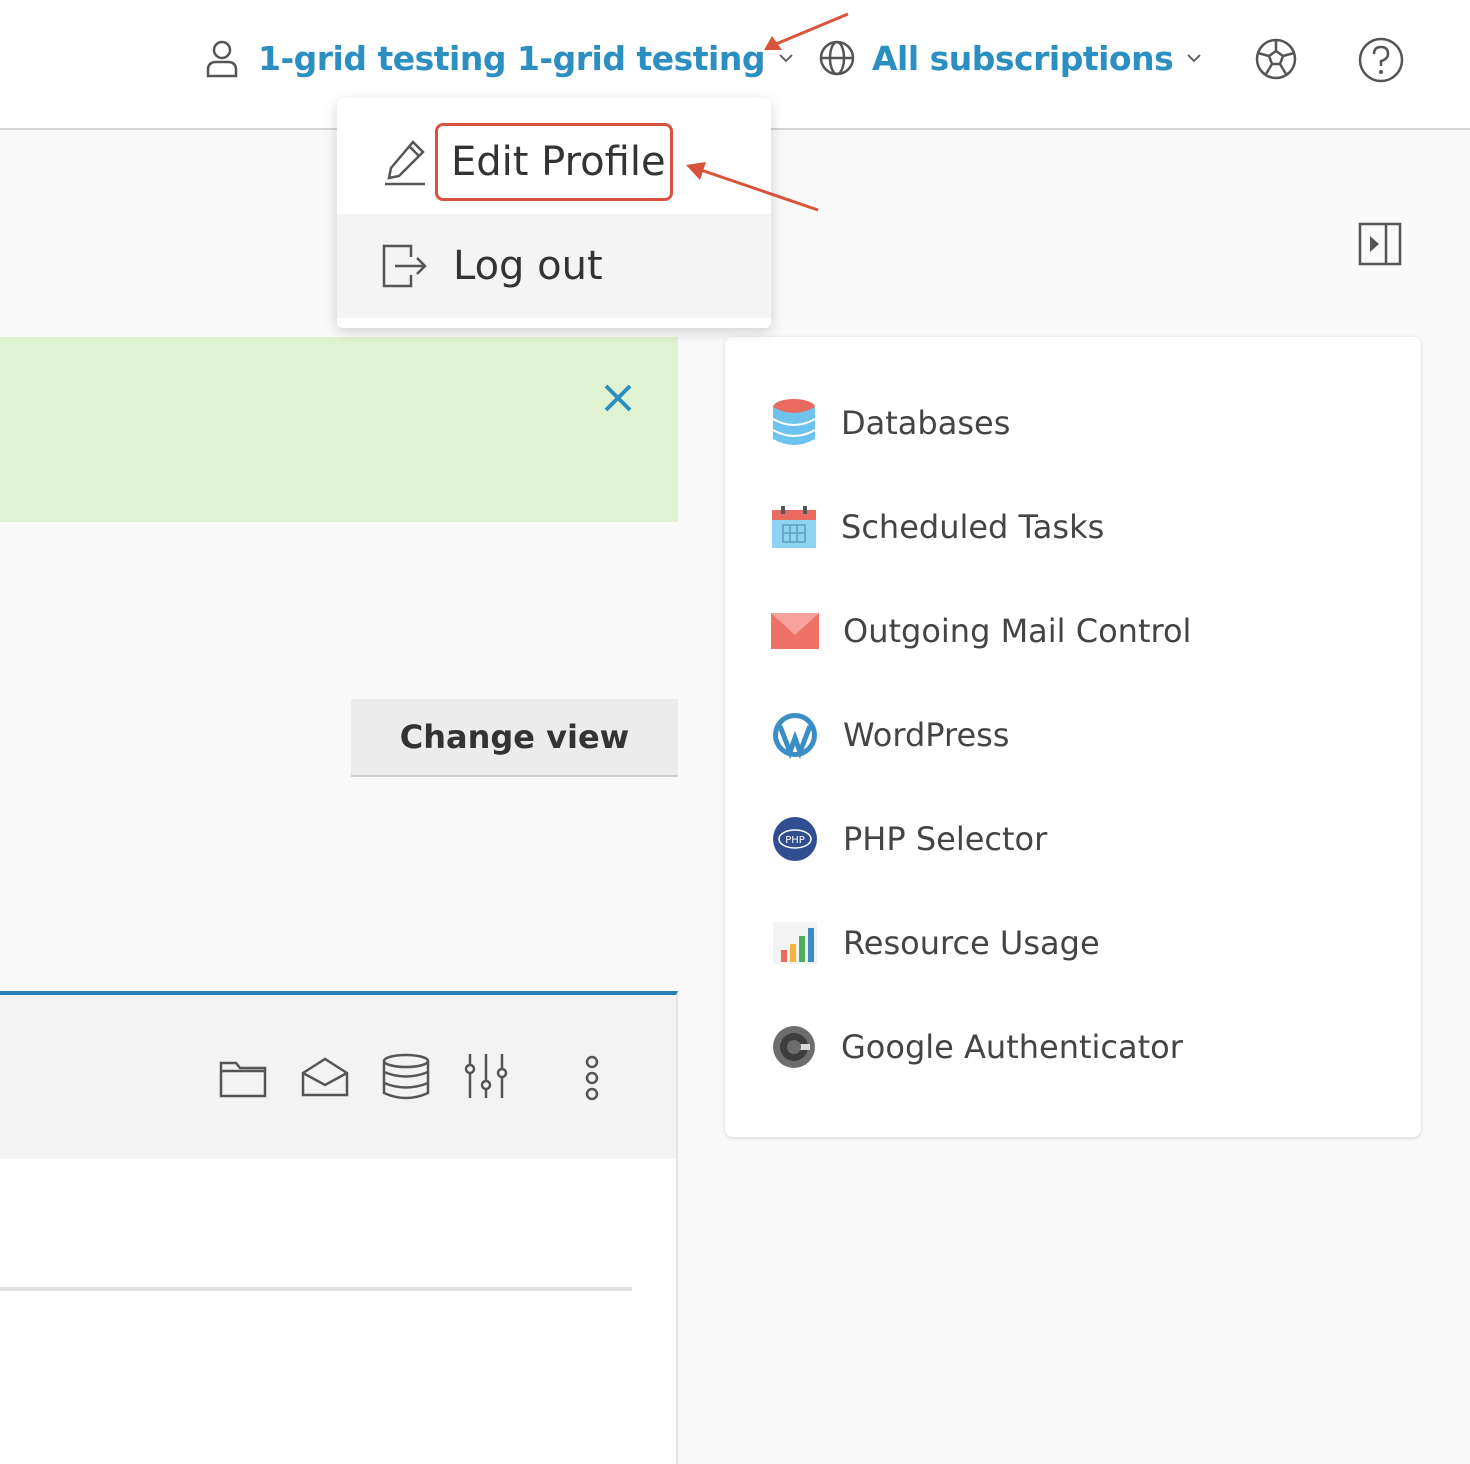  What do you see at coordinates (795, 943) in the screenshot?
I see `bar-chart-icon` at bounding box center [795, 943].